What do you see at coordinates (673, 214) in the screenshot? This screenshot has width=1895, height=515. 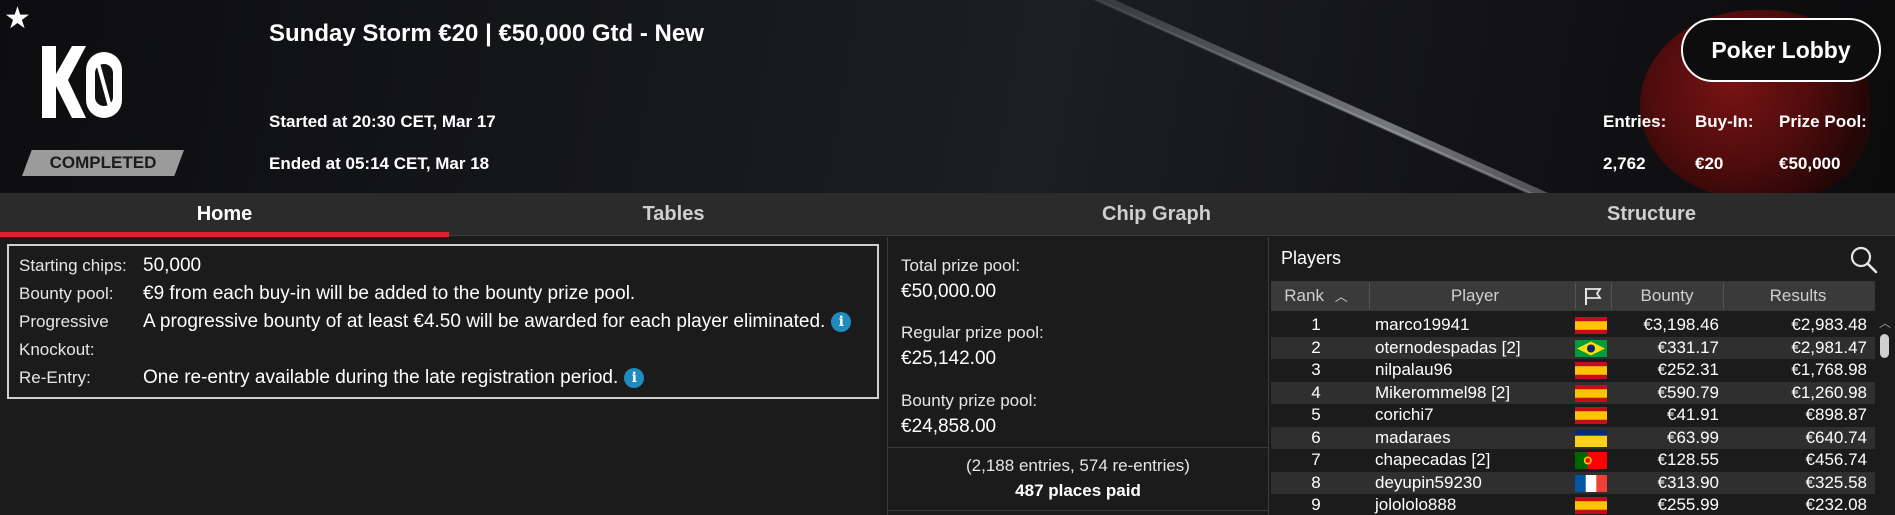 I see `tab-tables: Tables` at bounding box center [673, 214].